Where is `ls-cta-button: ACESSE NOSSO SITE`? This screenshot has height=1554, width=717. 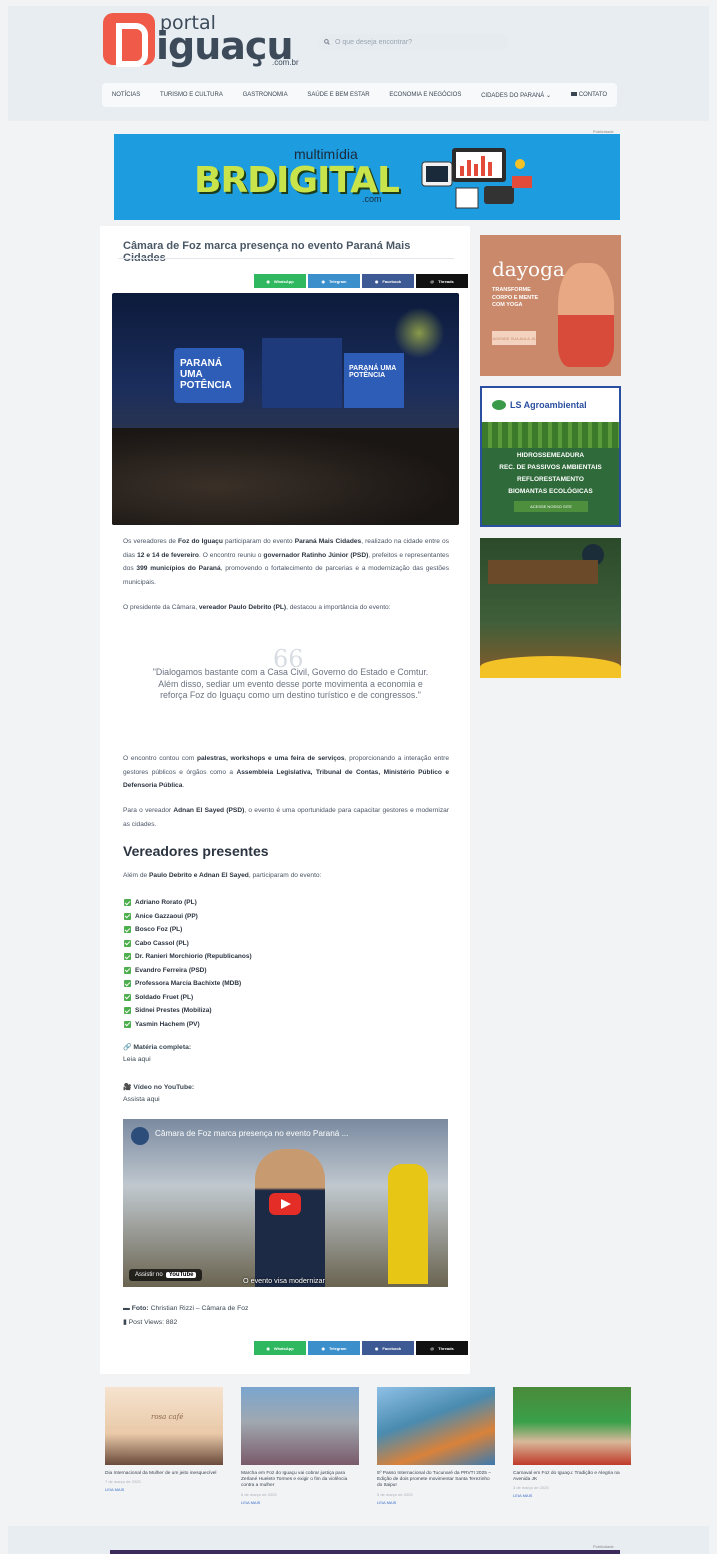
ls-cta-button: ACESSE NOSSO SITE is located at coordinates (551, 506).